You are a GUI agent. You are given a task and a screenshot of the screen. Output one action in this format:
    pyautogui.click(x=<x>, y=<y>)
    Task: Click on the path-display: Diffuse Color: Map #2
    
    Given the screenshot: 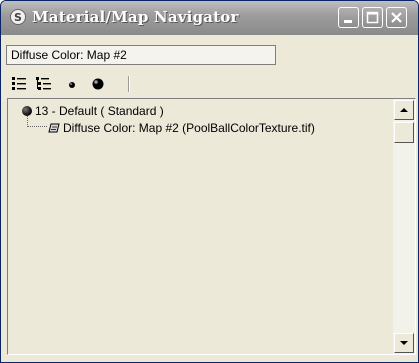 What is the action you would take?
    pyautogui.click(x=141, y=55)
    